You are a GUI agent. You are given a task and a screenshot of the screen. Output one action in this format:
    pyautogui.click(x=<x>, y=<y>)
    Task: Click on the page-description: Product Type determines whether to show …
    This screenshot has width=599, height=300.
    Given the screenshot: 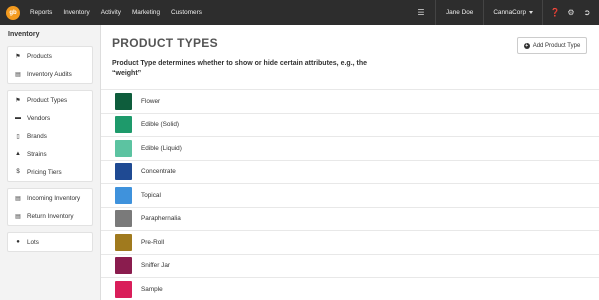 What is the action you would take?
    pyautogui.click(x=240, y=68)
    